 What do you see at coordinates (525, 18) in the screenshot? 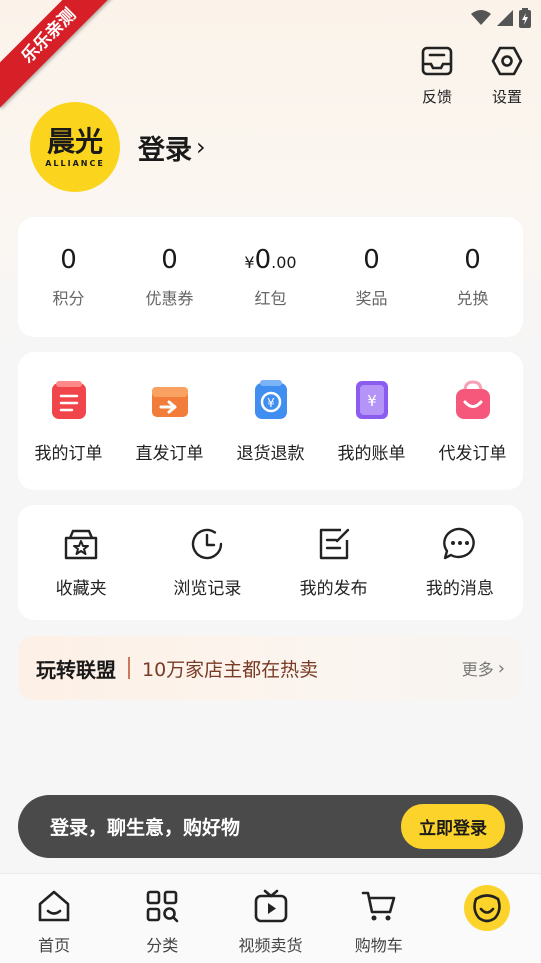
I see `battery-icon` at bounding box center [525, 18].